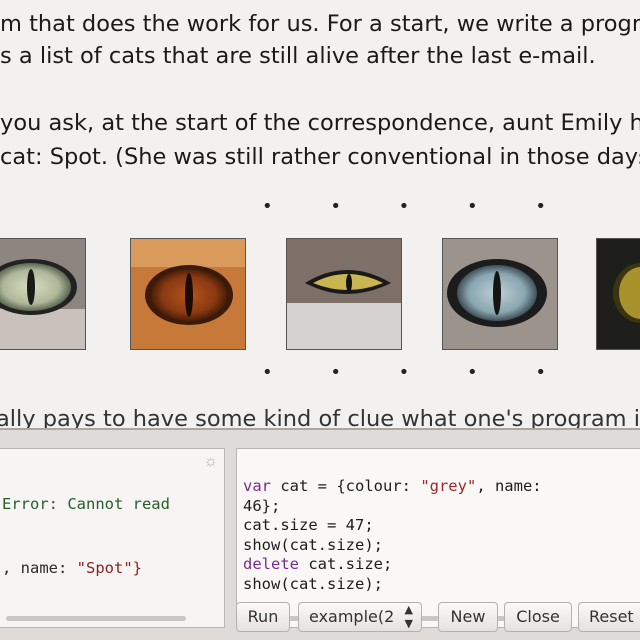 The image size is (640, 640). Describe the element at coordinates (263, 617) in the screenshot. I see `run-button: Run` at that location.